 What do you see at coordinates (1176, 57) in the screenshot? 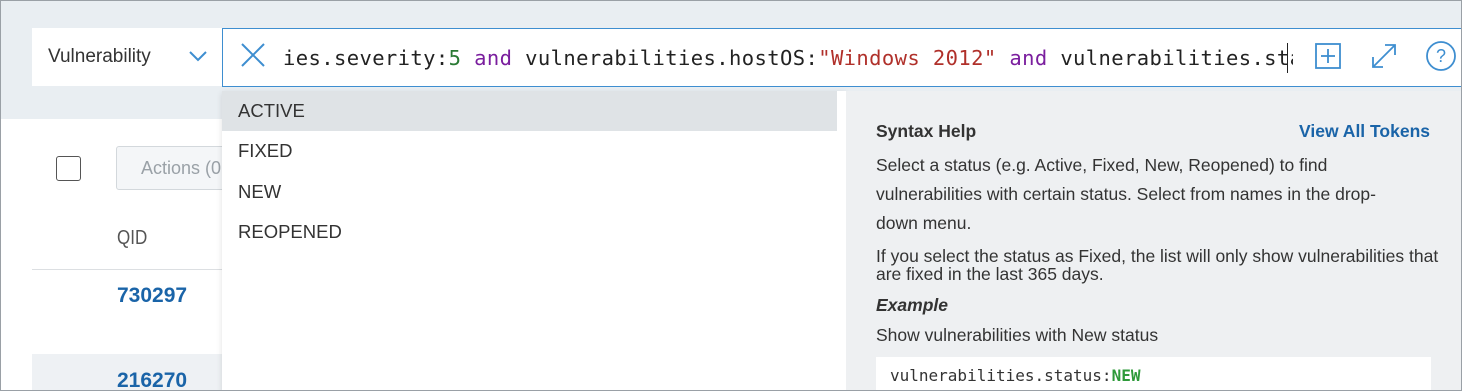
I see `query-token: vulnerabilities.status:` at bounding box center [1176, 57].